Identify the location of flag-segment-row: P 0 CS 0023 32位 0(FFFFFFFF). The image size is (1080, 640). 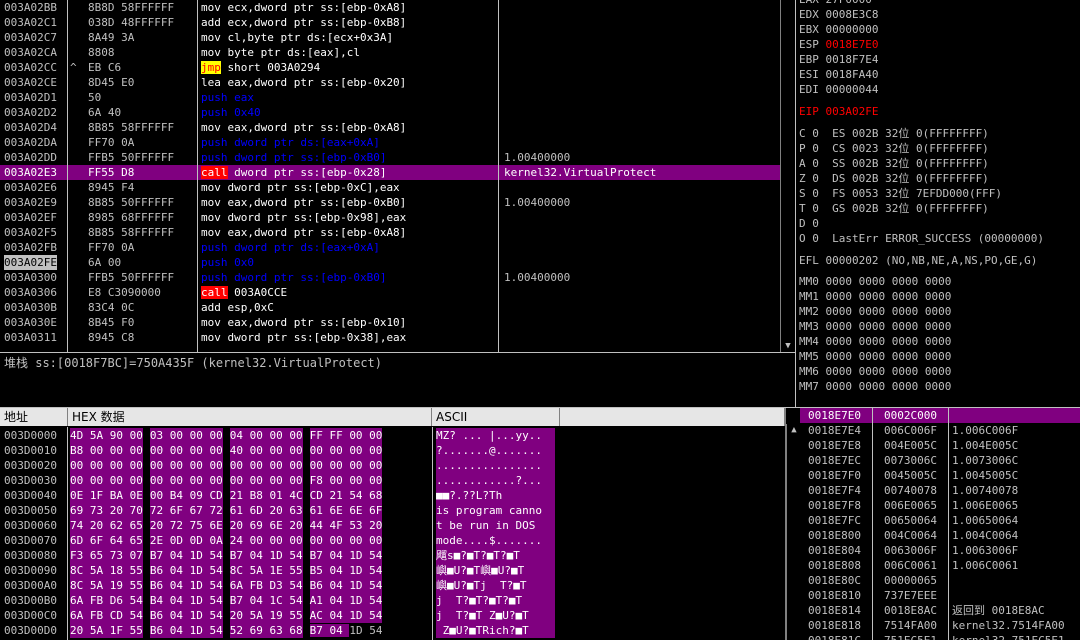
(894, 148).